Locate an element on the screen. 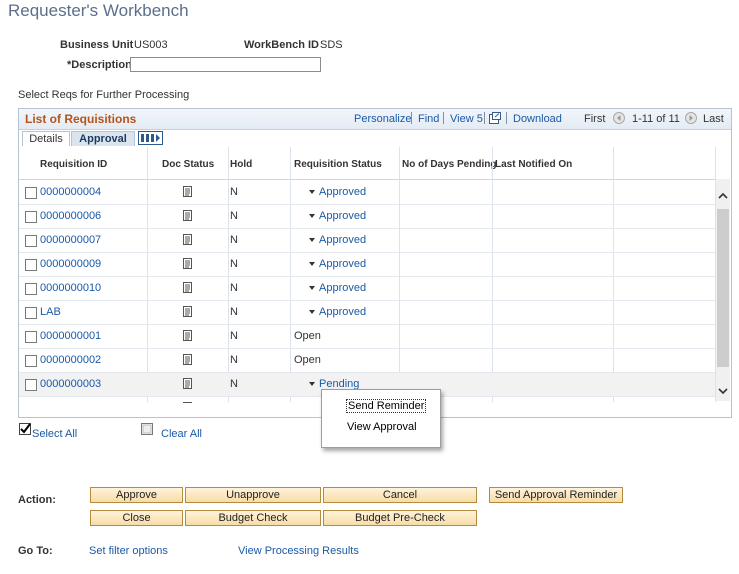  table-row: 0000000007 N Approved is located at coordinates (367, 241).